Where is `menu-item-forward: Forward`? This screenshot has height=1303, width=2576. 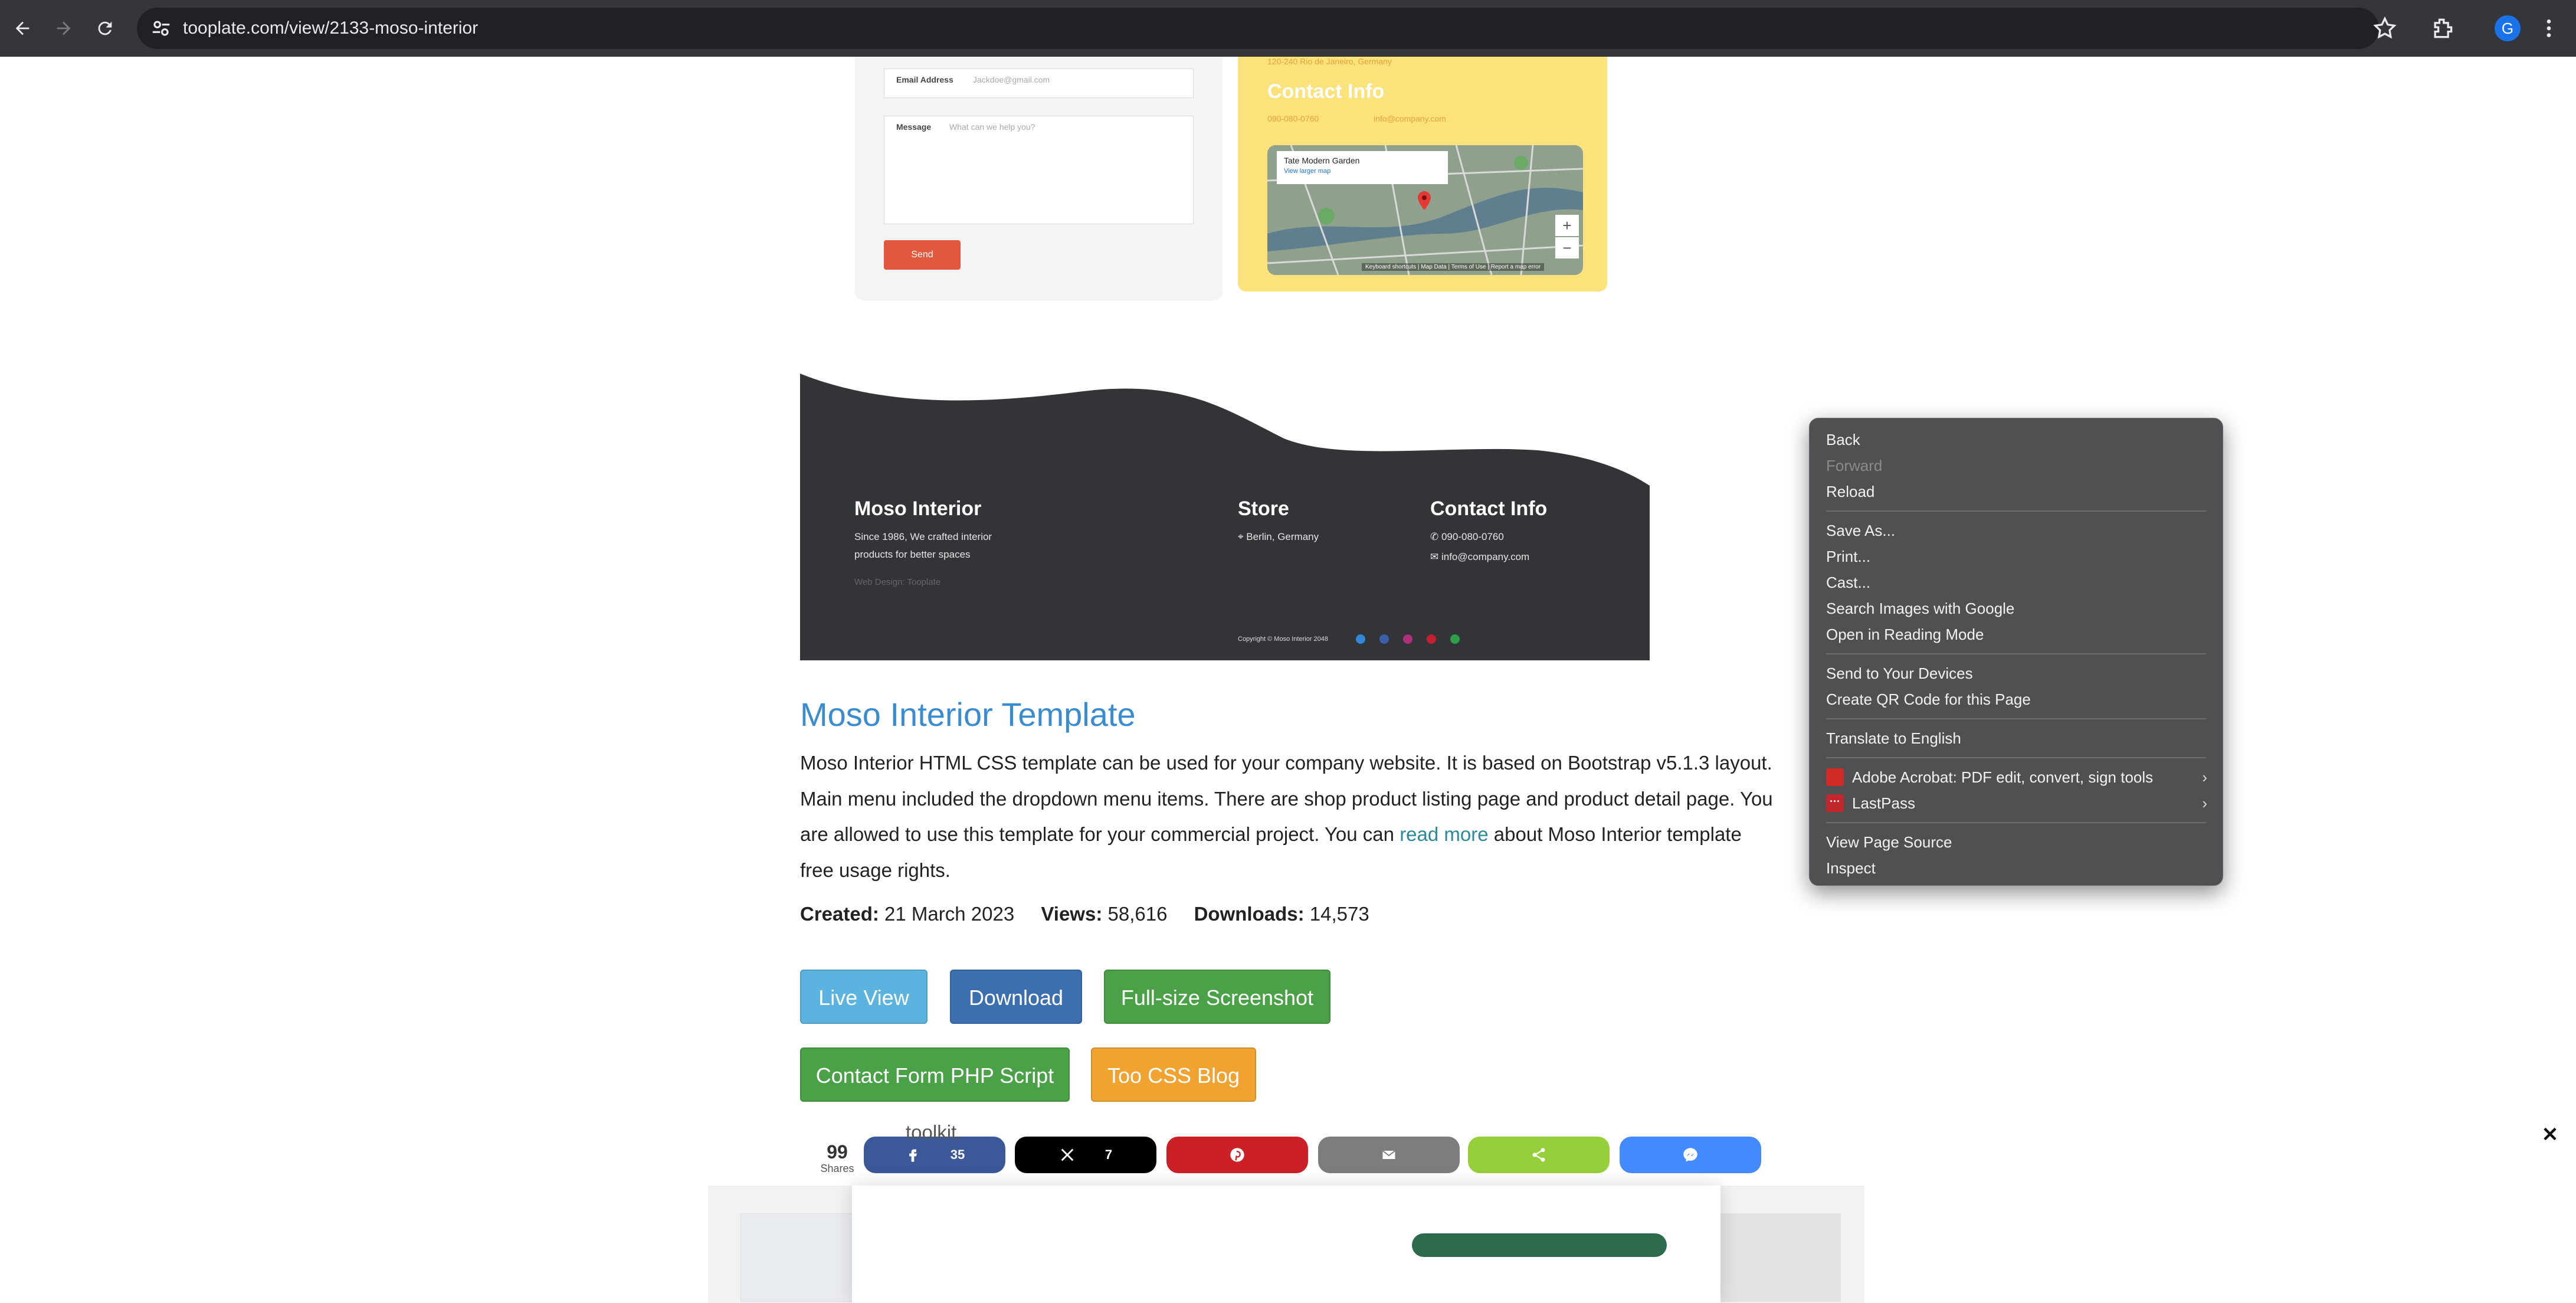 menu-item-forward: Forward is located at coordinates (1854, 465).